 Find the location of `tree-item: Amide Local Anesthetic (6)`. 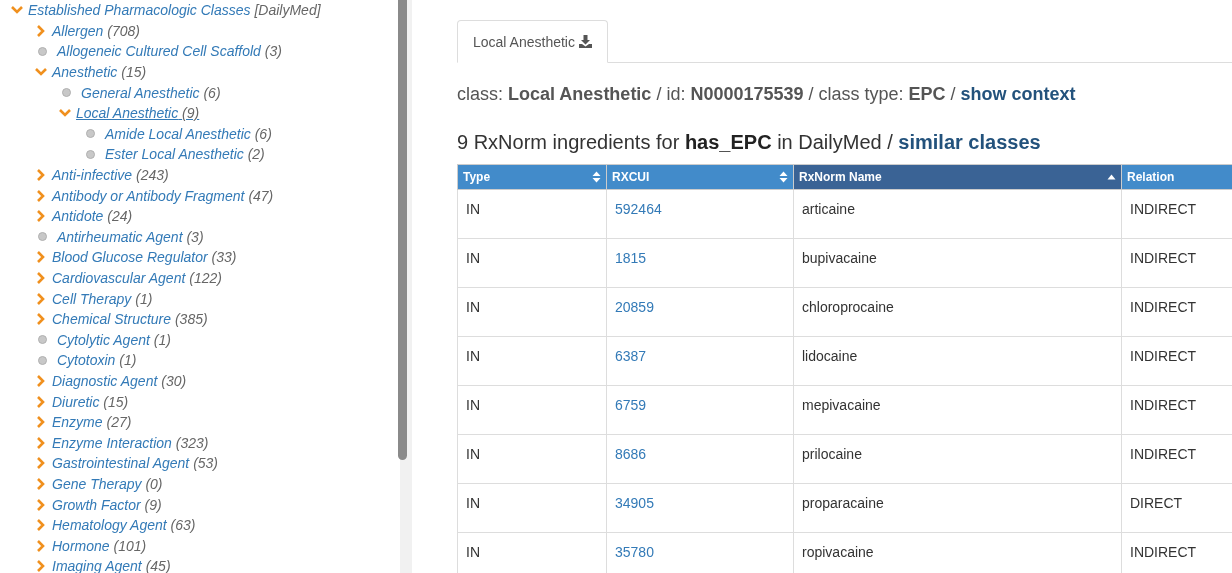

tree-item: Amide Local Anesthetic (6) is located at coordinates (188, 133).